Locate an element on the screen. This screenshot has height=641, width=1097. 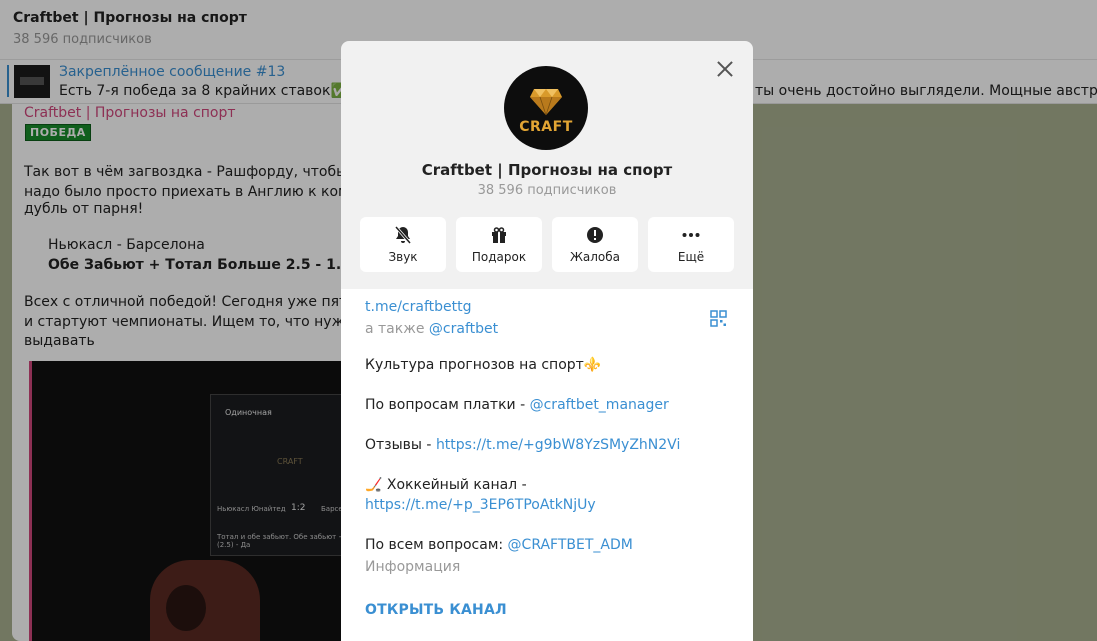
payments-row: По вопросам платки - @craftbet_manager is located at coordinates (517, 405).